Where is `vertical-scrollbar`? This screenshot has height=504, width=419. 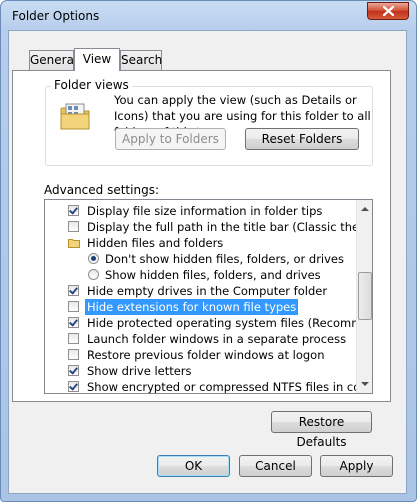
vertical-scrollbar is located at coordinates (364, 296).